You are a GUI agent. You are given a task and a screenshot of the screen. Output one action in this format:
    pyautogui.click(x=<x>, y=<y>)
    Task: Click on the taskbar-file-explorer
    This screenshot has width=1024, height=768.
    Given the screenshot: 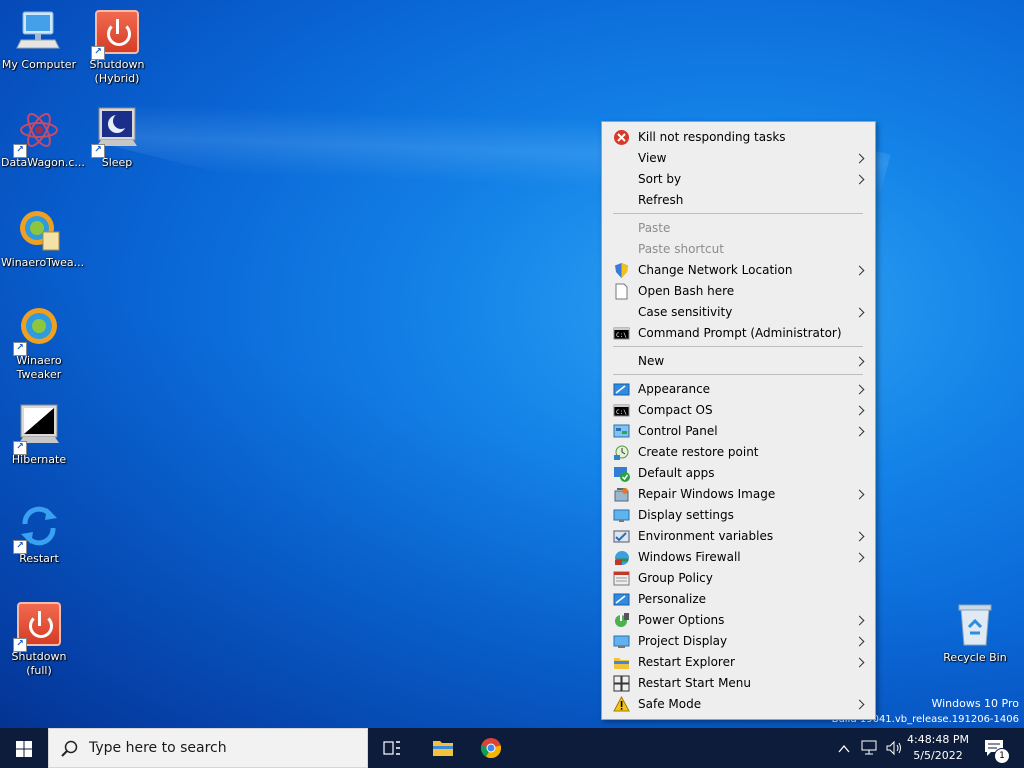 What is the action you would take?
    pyautogui.click(x=443, y=748)
    